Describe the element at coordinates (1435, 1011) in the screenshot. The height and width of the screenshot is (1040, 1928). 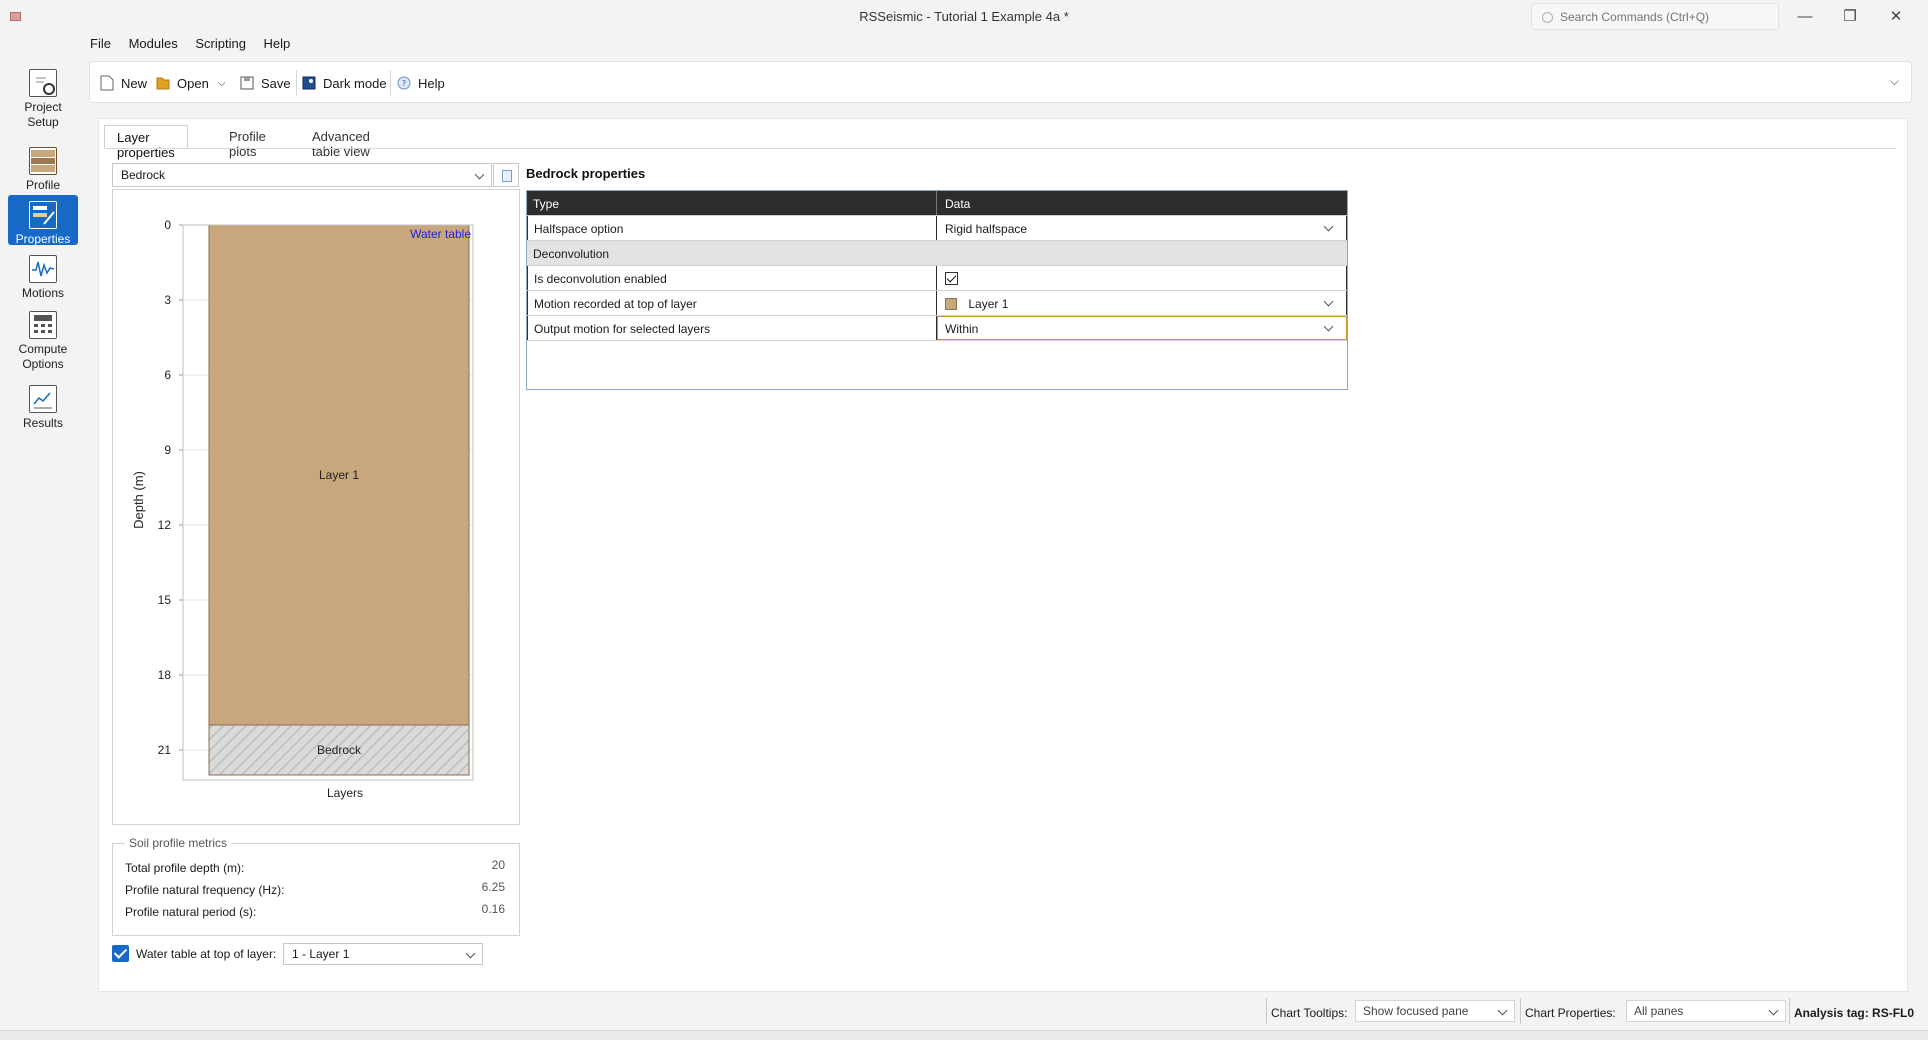
I see `chart-tooltips-select: Show focused pane` at that location.